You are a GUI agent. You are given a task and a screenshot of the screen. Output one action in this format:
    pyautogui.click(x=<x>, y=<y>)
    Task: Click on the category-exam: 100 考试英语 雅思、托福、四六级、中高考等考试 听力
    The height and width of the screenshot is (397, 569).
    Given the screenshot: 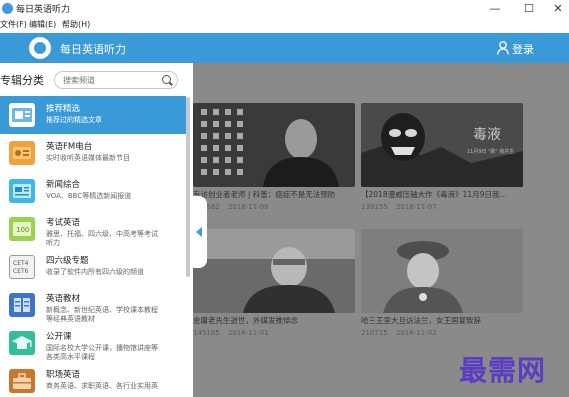 What is the action you would take?
    pyautogui.click(x=93, y=229)
    